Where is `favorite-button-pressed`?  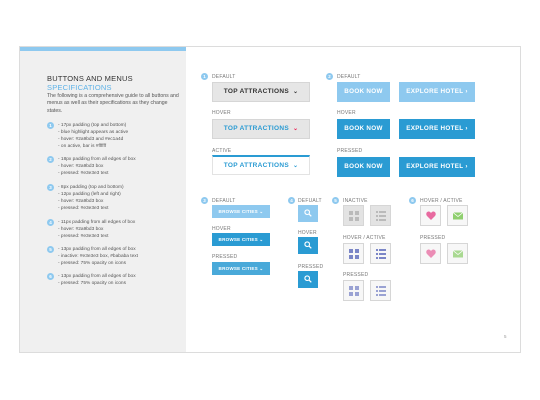
favorite-button-pressed is located at coordinates (430, 253).